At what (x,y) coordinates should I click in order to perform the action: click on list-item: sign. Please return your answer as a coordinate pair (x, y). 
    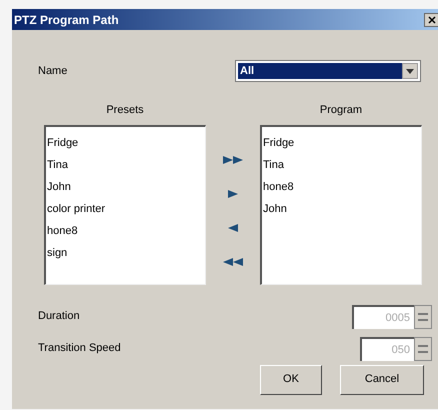
    Looking at the image, I should click on (126, 252).